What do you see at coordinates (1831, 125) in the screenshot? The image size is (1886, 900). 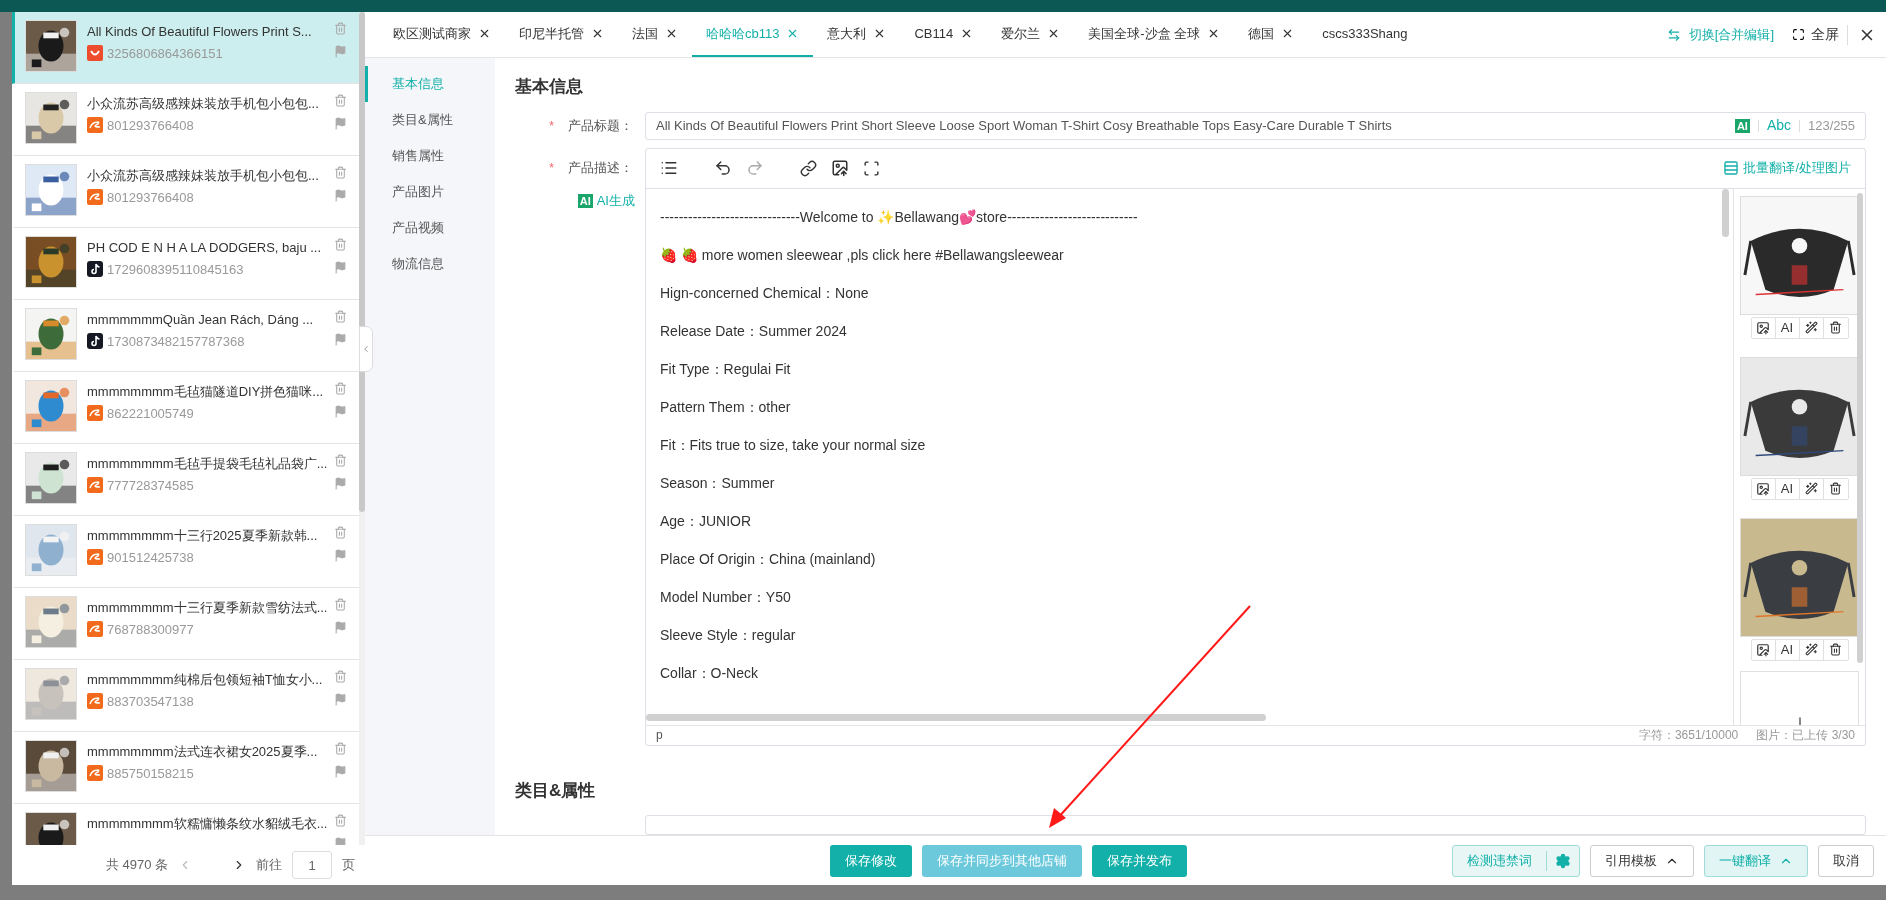 I see `char-count: 123/255` at bounding box center [1831, 125].